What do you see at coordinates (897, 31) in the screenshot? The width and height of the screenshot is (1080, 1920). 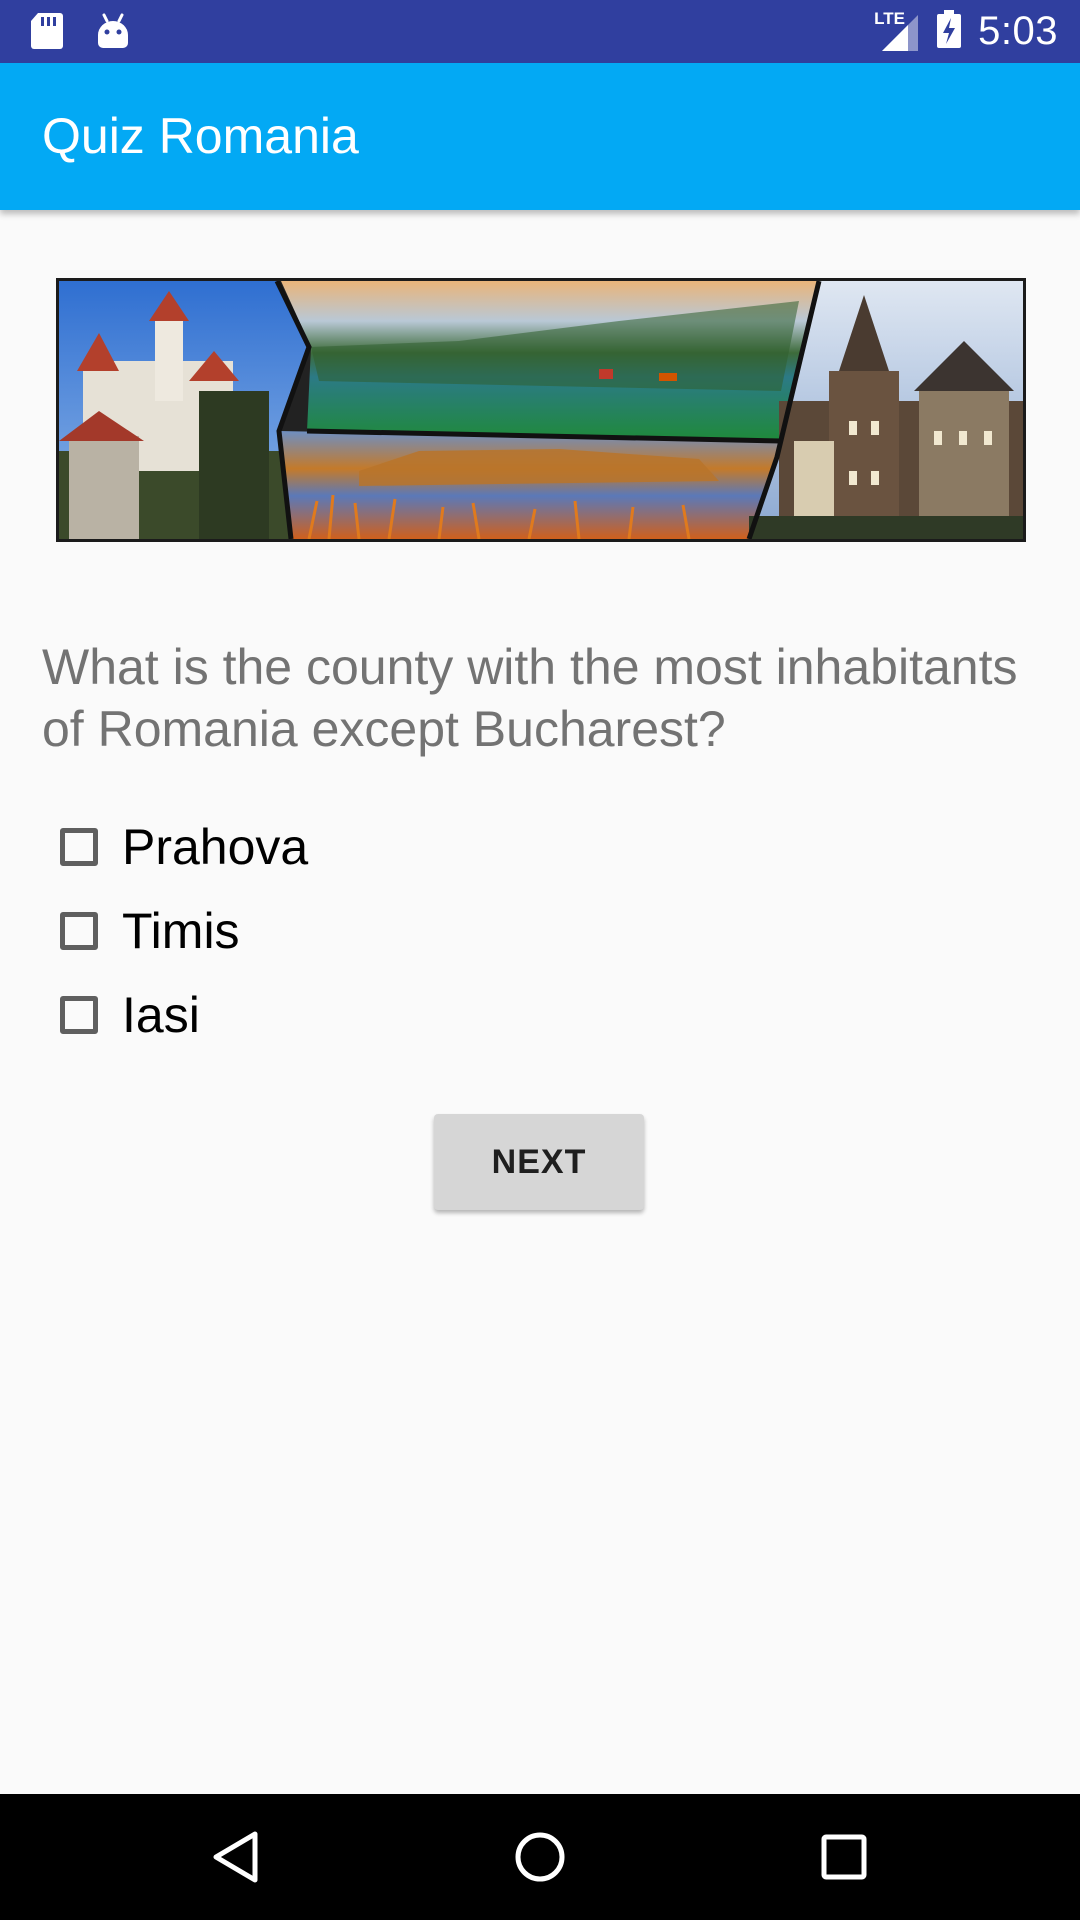 I see `signal-icon: LTE` at bounding box center [897, 31].